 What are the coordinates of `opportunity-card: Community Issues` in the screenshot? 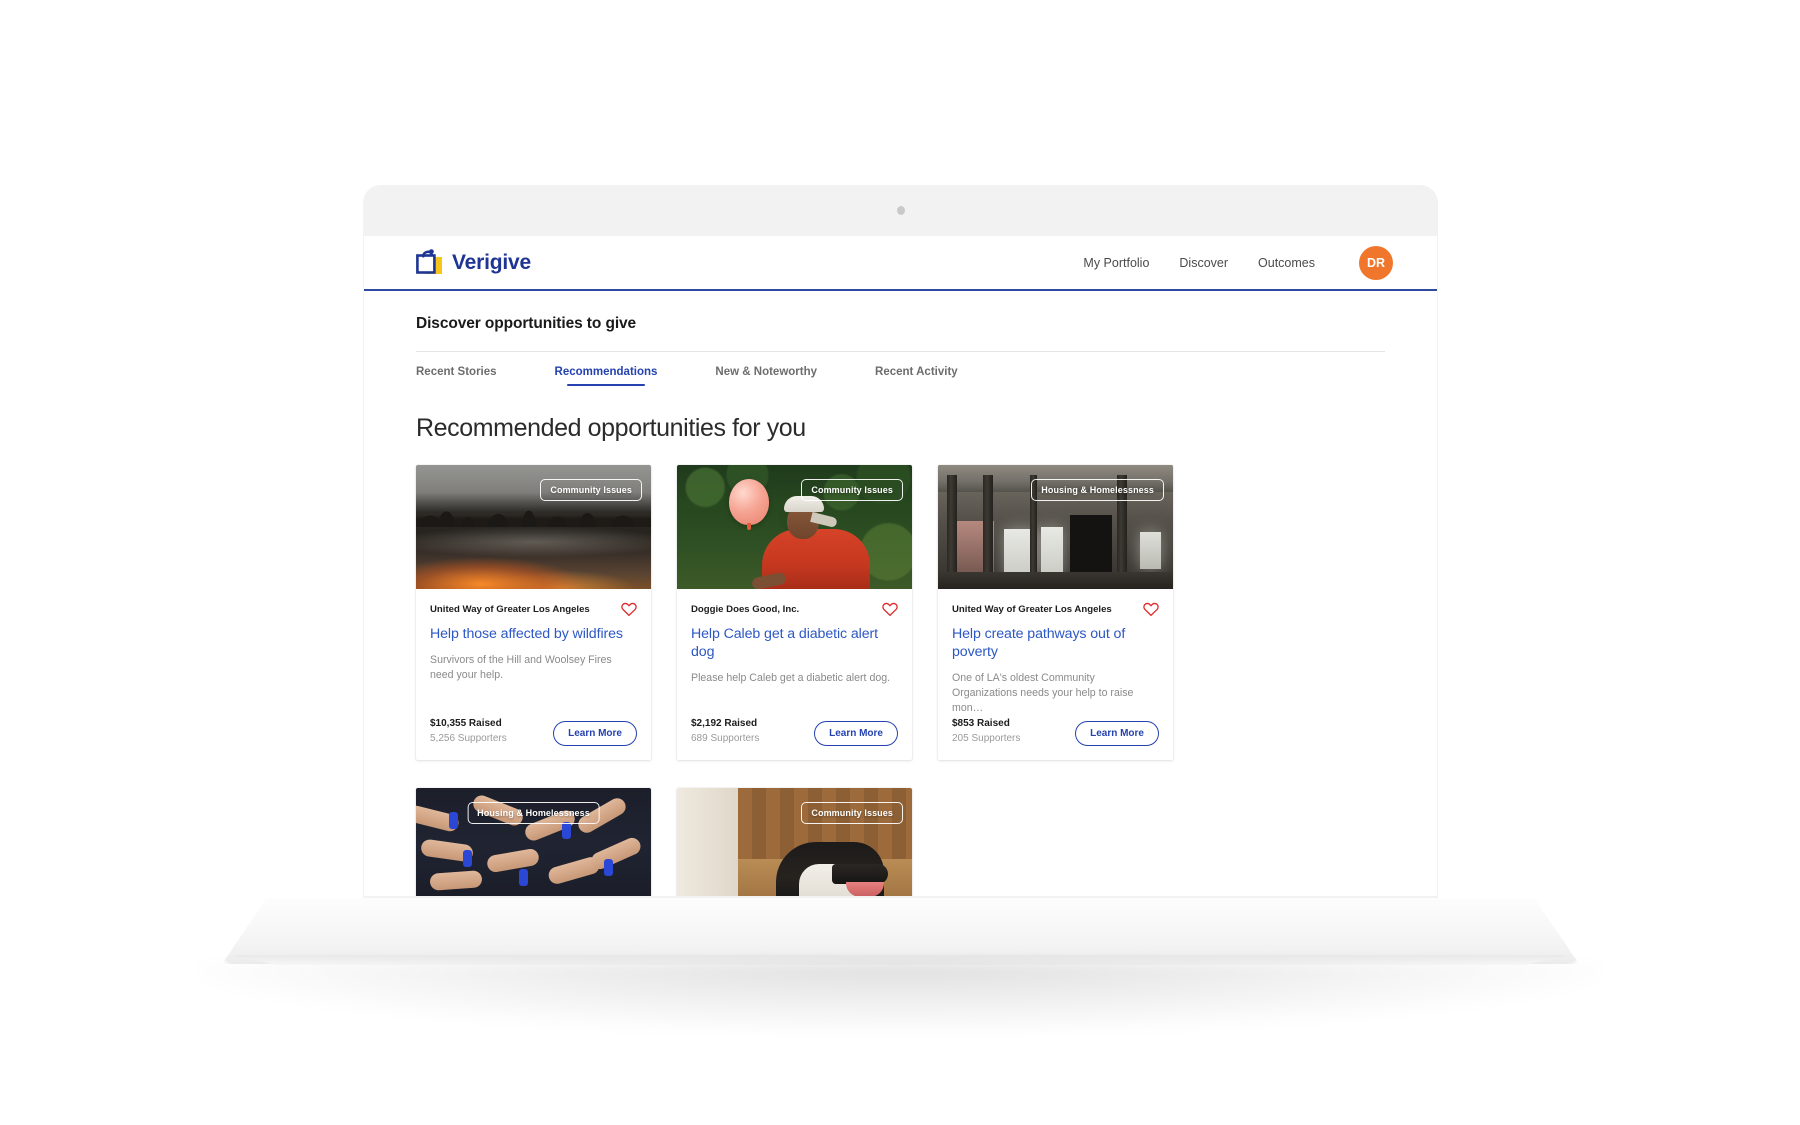 It's located at (794, 846).